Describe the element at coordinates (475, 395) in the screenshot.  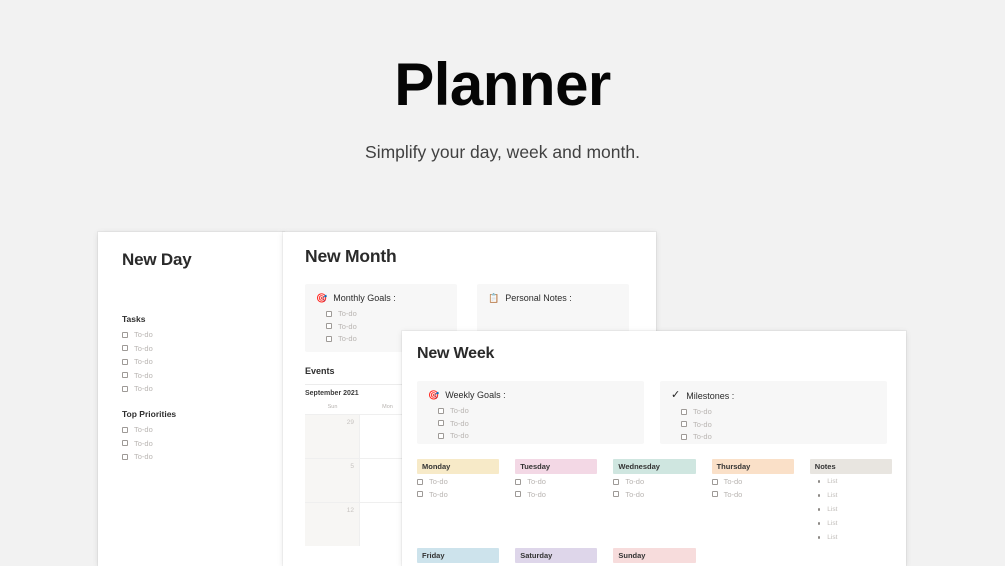
I see `weekly-goals-label: Weekly Goals :` at that location.